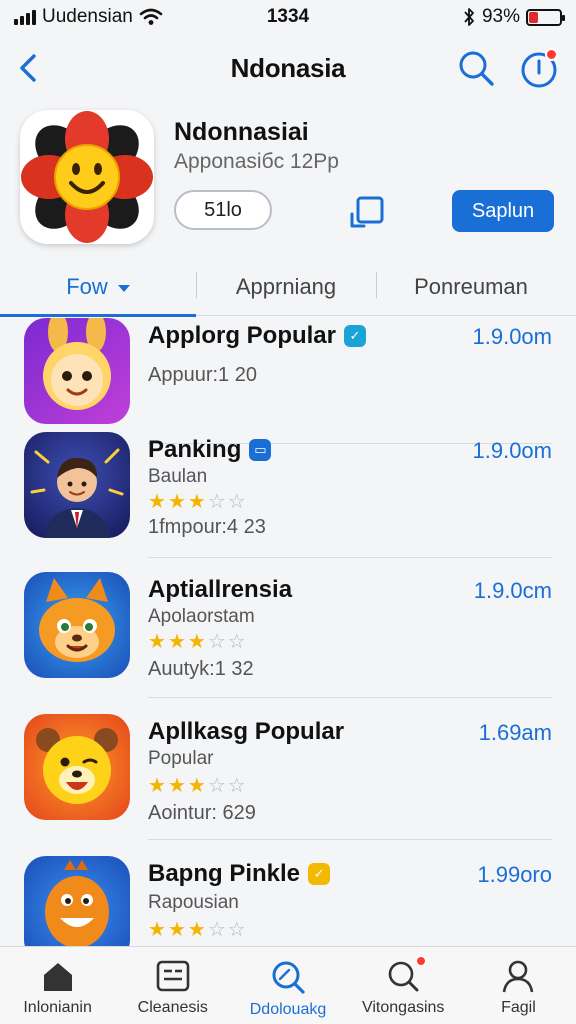 The width and height of the screenshot is (576, 1024). Describe the element at coordinates (88, 17) in the screenshot. I see `status-left: Uudensian` at that location.